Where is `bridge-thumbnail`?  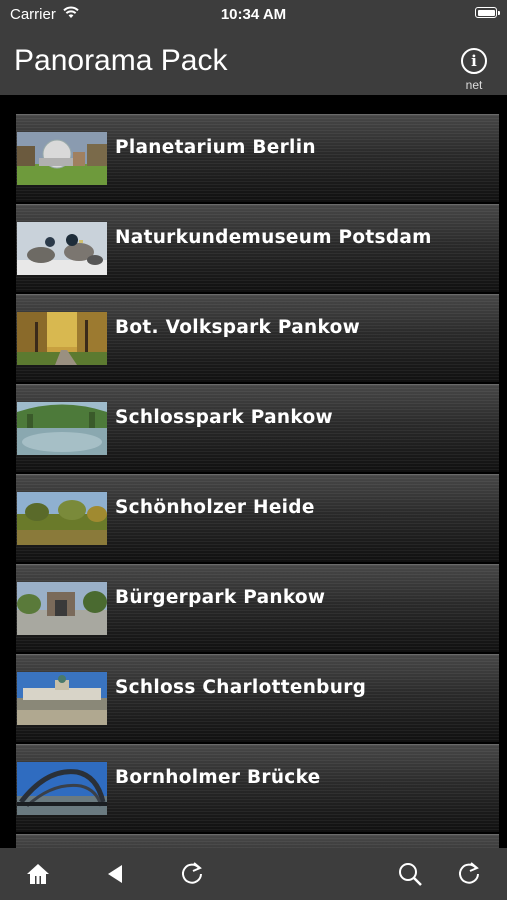
bridge-thumbnail is located at coordinates (62, 788).